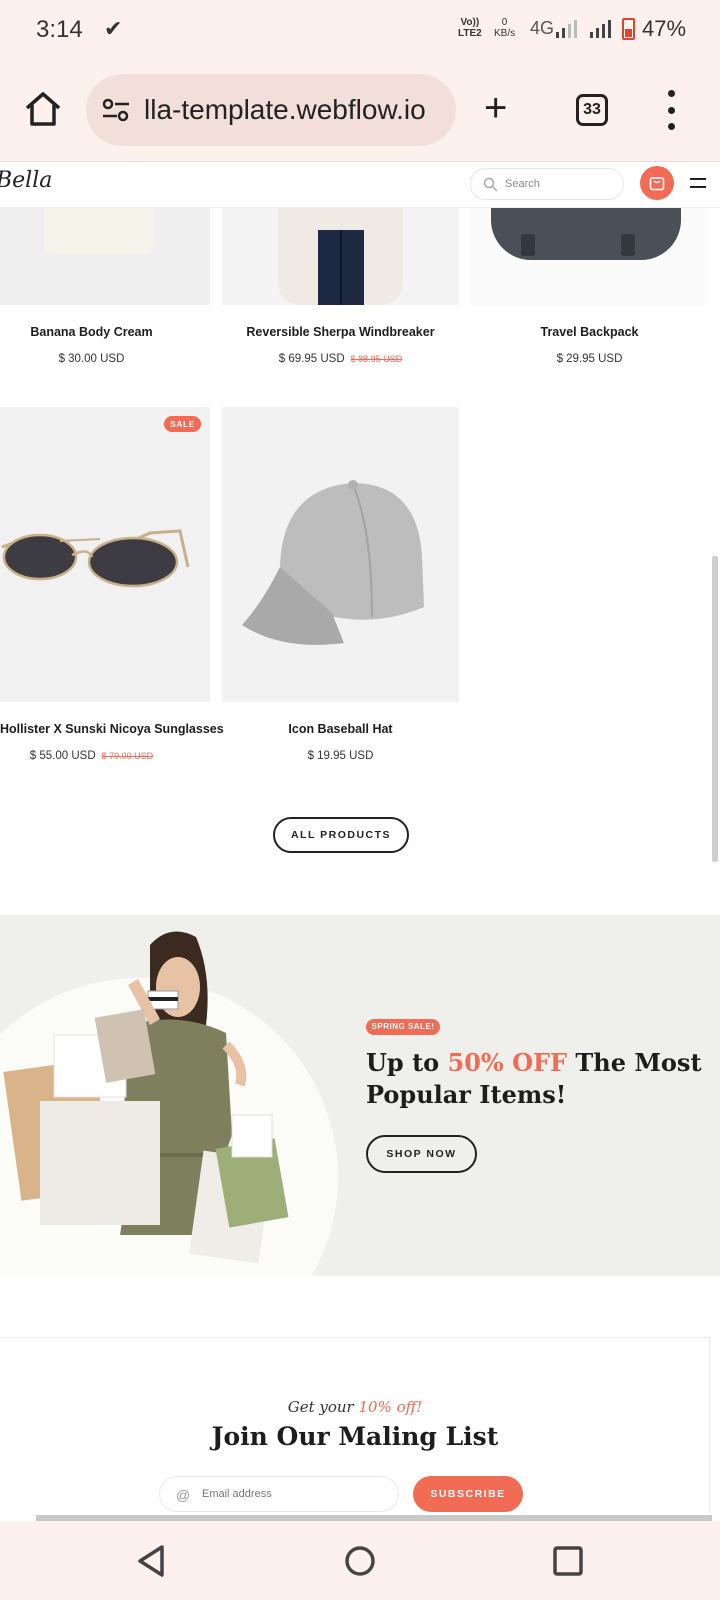  What do you see at coordinates (589, 256) in the screenshot?
I see `product-image-travel-backpack` at bounding box center [589, 256].